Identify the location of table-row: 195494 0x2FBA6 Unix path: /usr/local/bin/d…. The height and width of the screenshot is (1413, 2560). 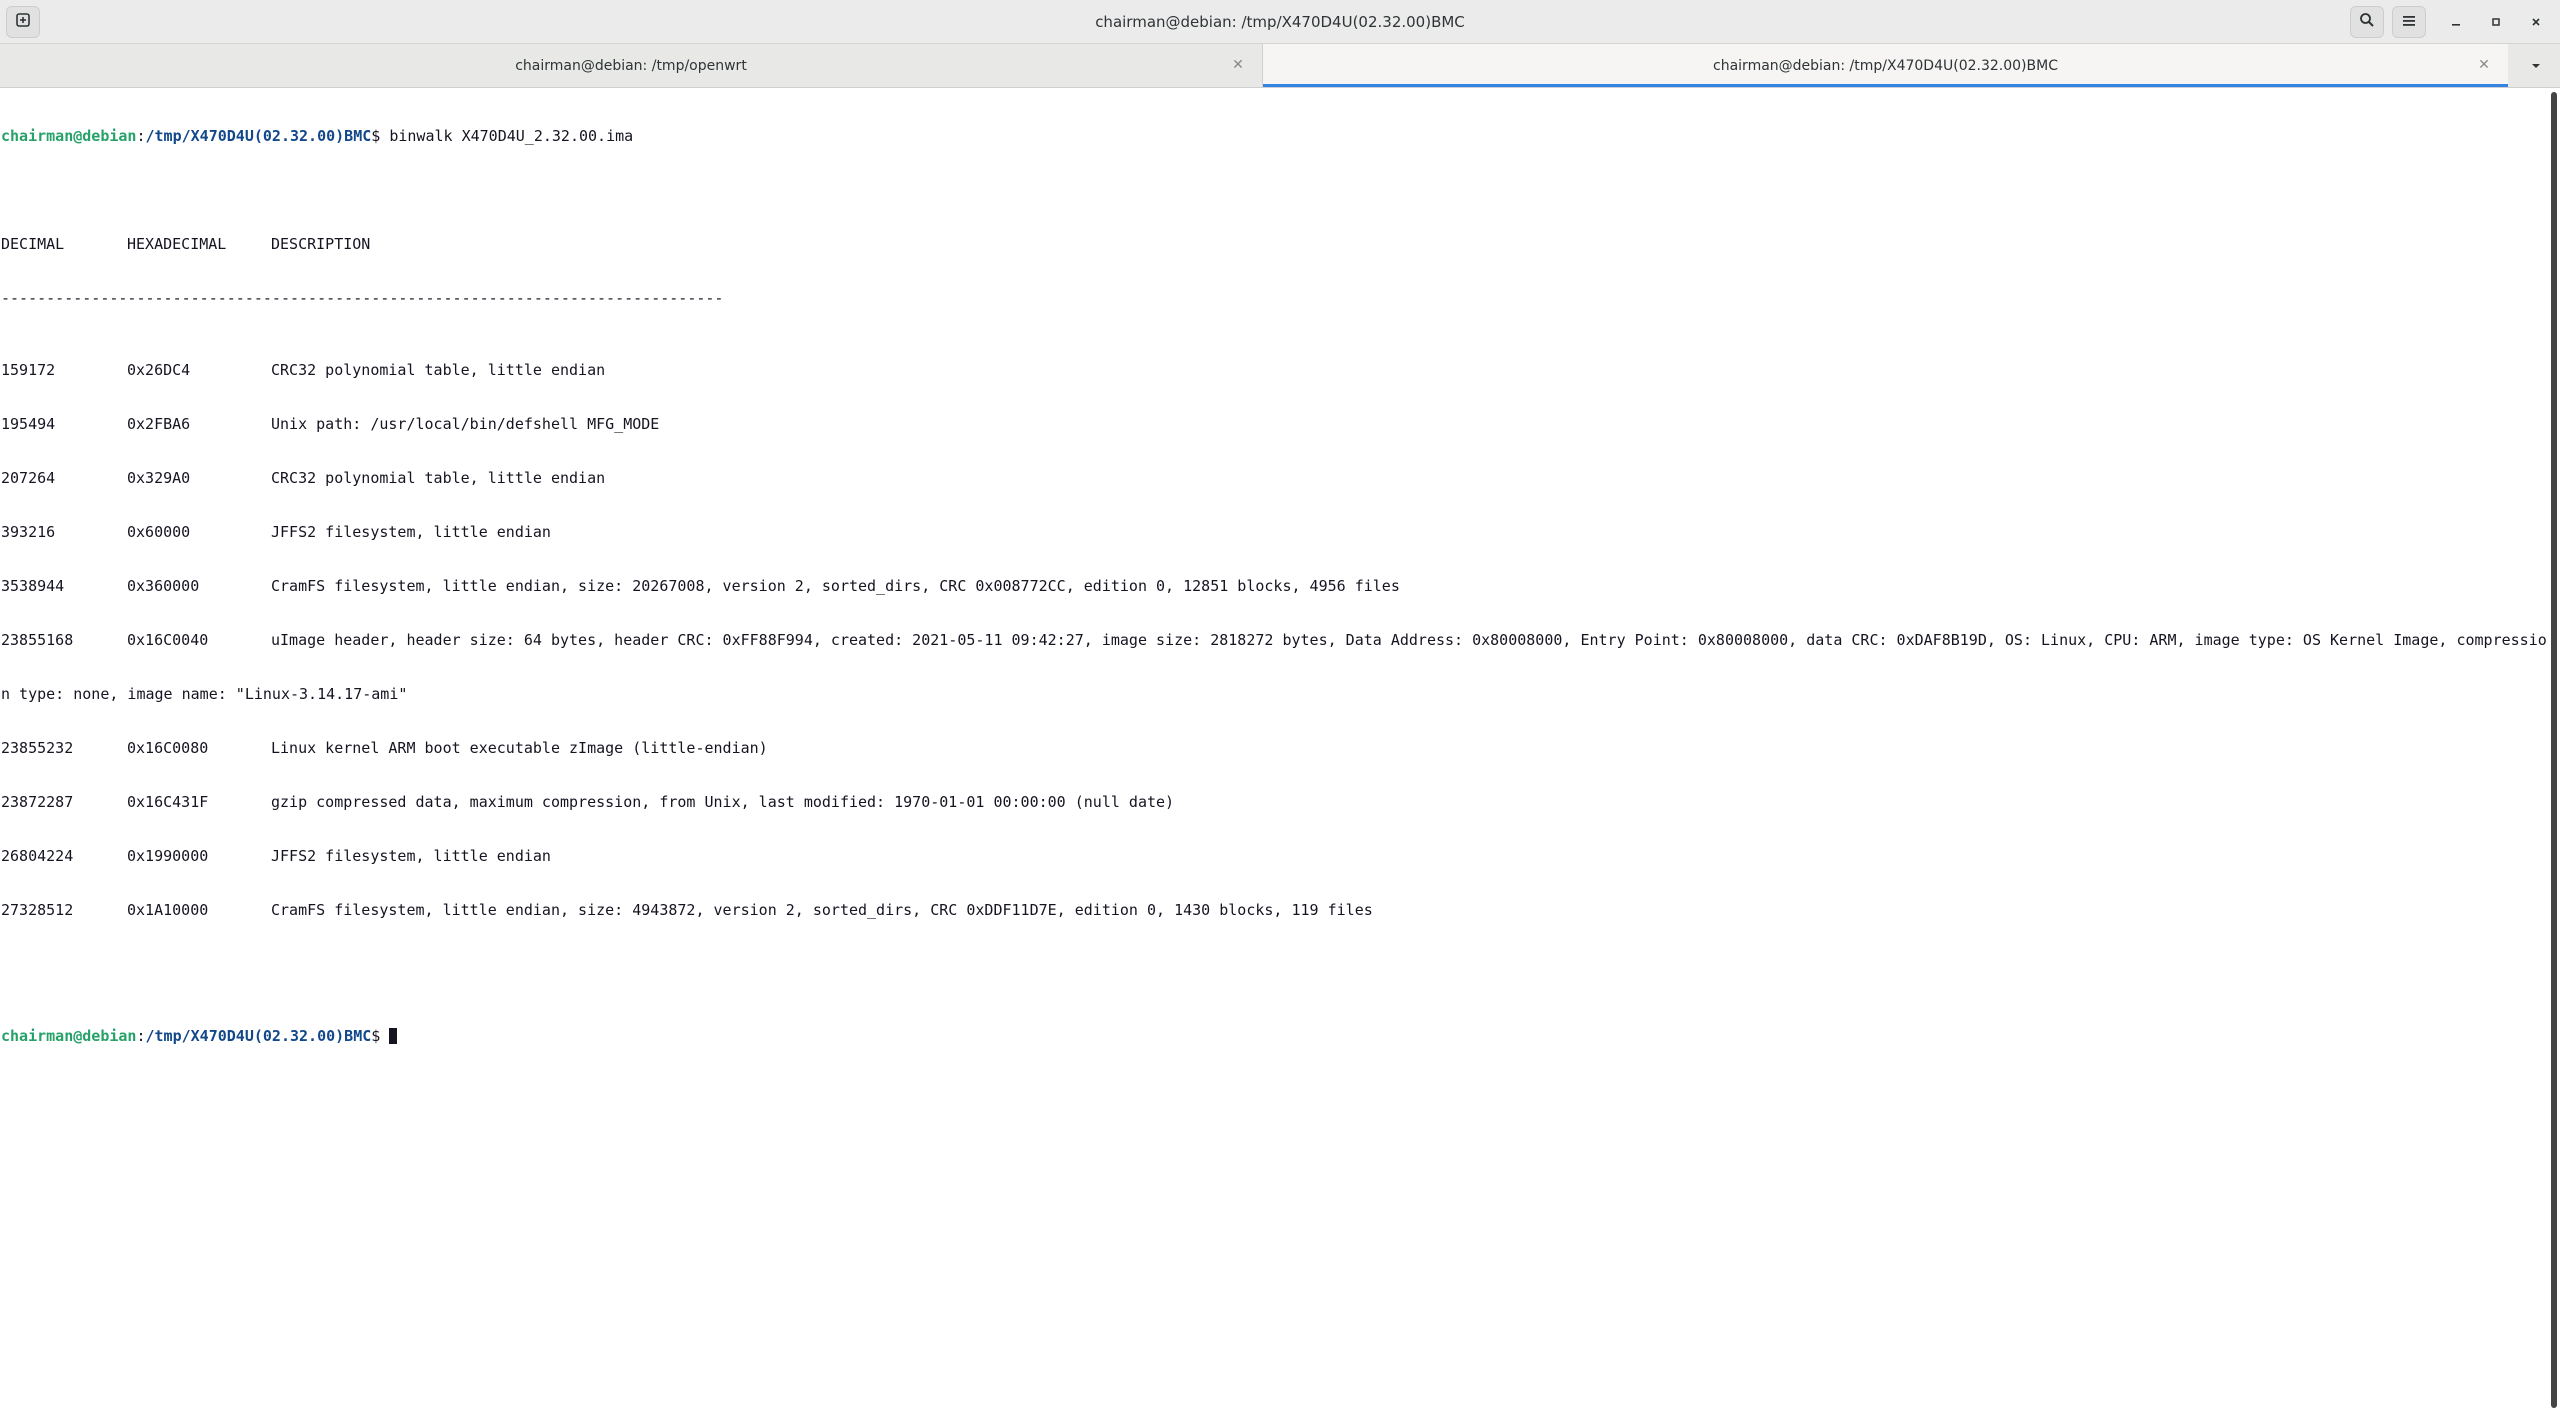
(1273, 424).